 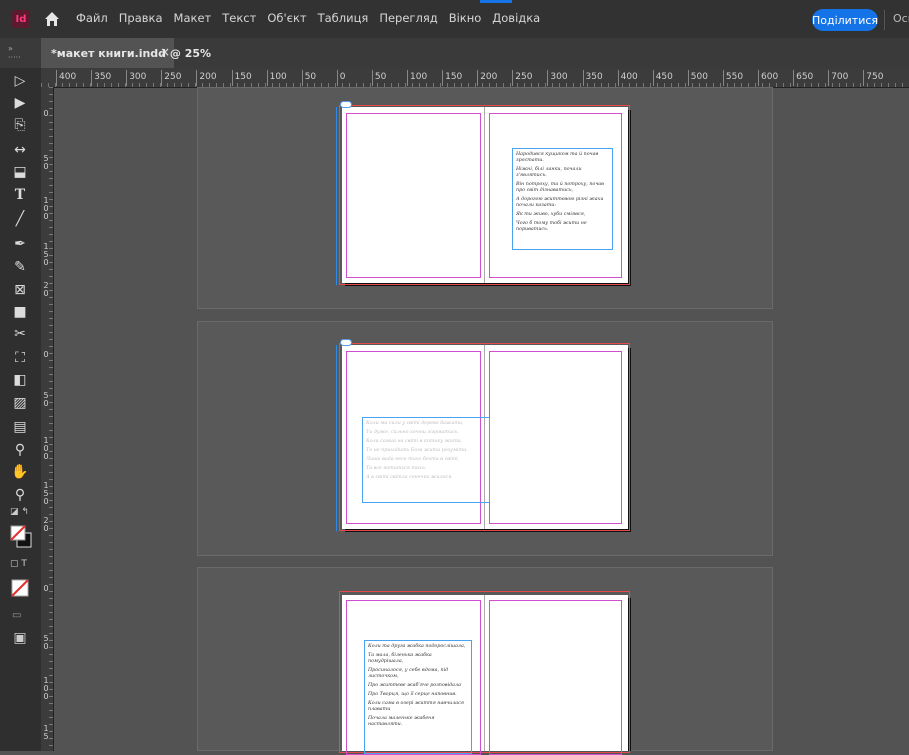 I want to click on selection-tool-icon: ▷, so click(x=20, y=81).